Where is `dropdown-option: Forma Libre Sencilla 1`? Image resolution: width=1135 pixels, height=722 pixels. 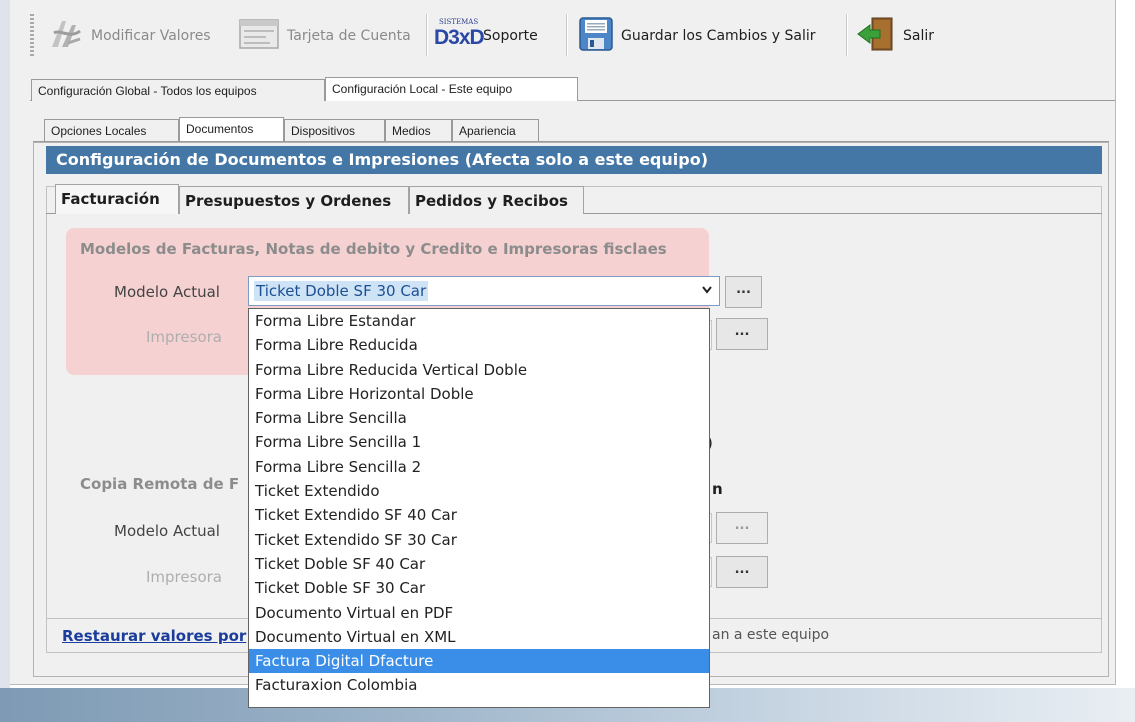
dropdown-option: Forma Libre Sencilla 1 is located at coordinates (479, 442).